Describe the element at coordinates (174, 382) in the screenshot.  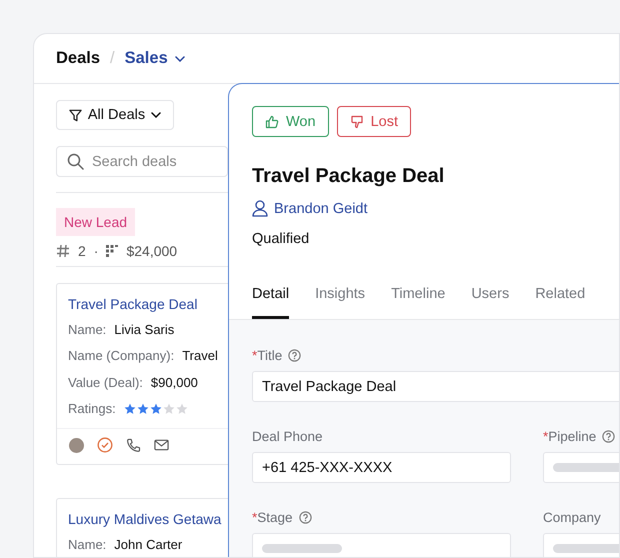
I see `field-value: $90,000` at that location.